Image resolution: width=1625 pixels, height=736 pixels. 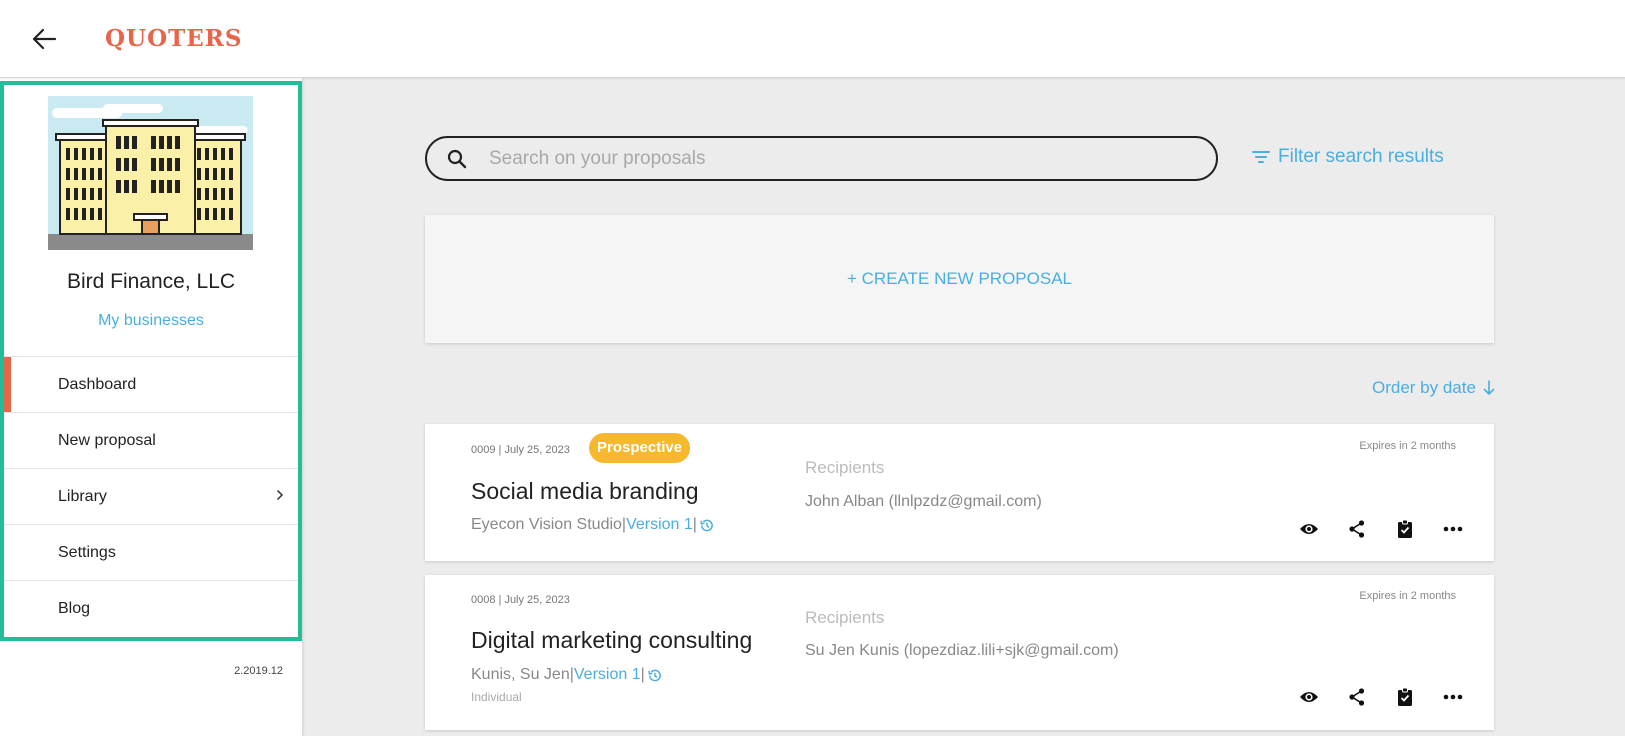 I want to click on filter-search-results-button: Filter search results, so click(x=1348, y=157).